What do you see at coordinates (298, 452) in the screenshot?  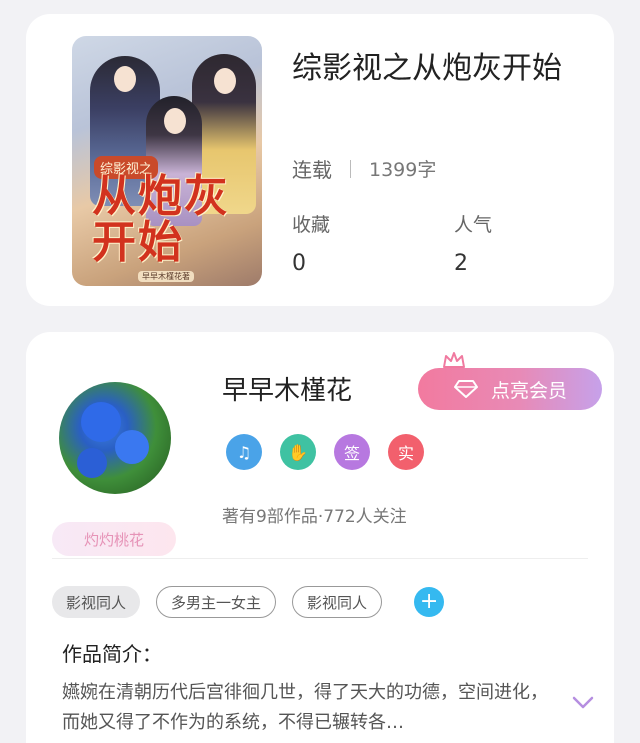 I see `handshake-medal-icon: ✋` at bounding box center [298, 452].